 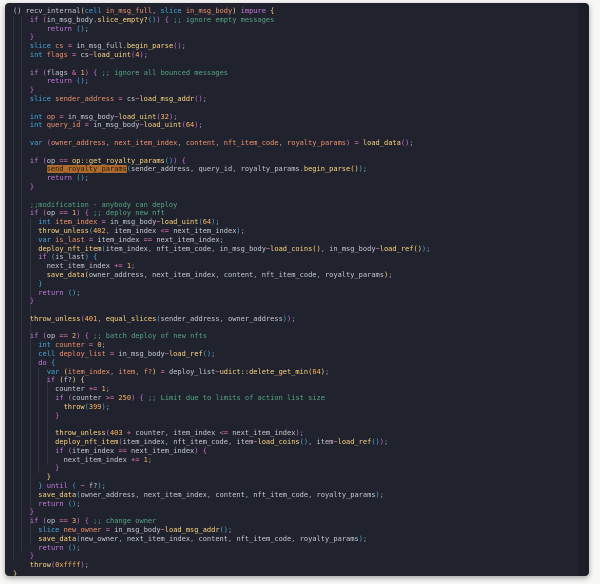 What do you see at coordinates (59, 486) in the screenshot?
I see `token: until` at bounding box center [59, 486].